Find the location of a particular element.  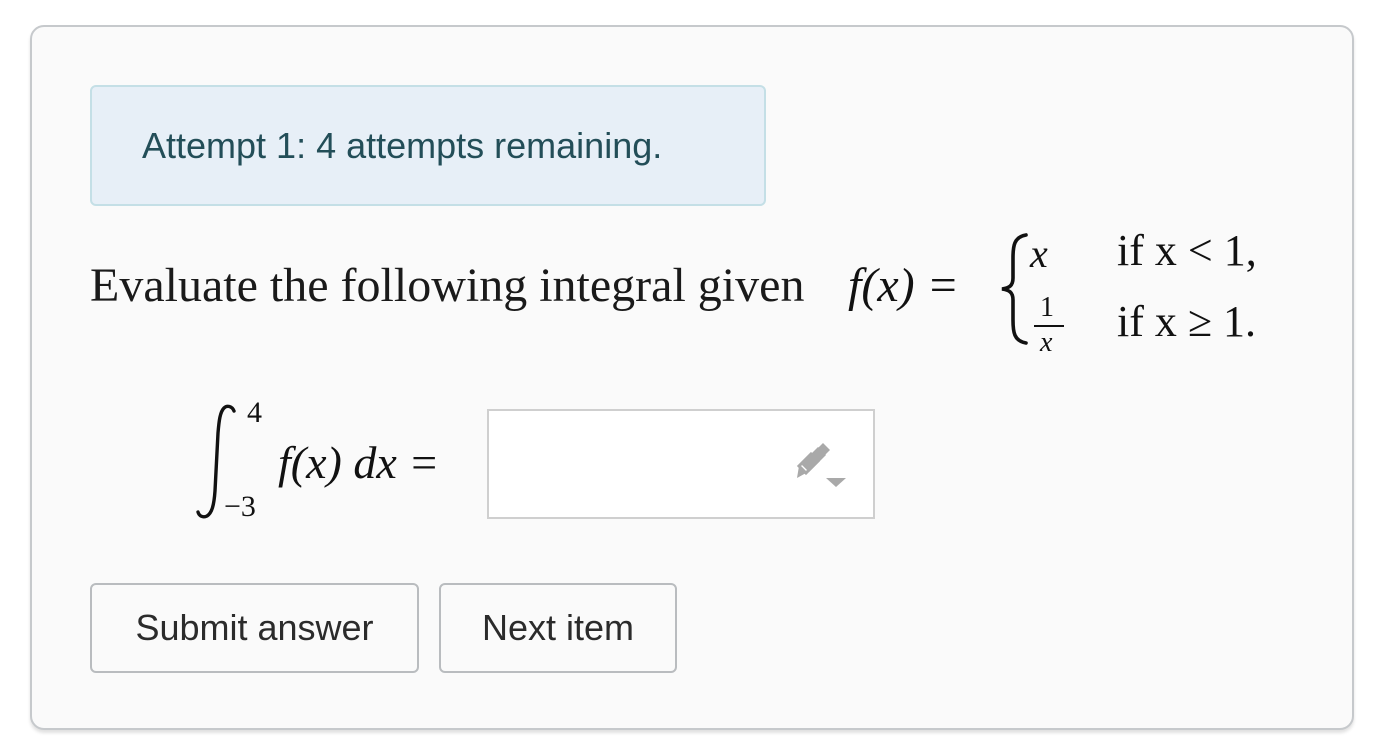

next-item-button: Next item is located at coordinates (558, 628).